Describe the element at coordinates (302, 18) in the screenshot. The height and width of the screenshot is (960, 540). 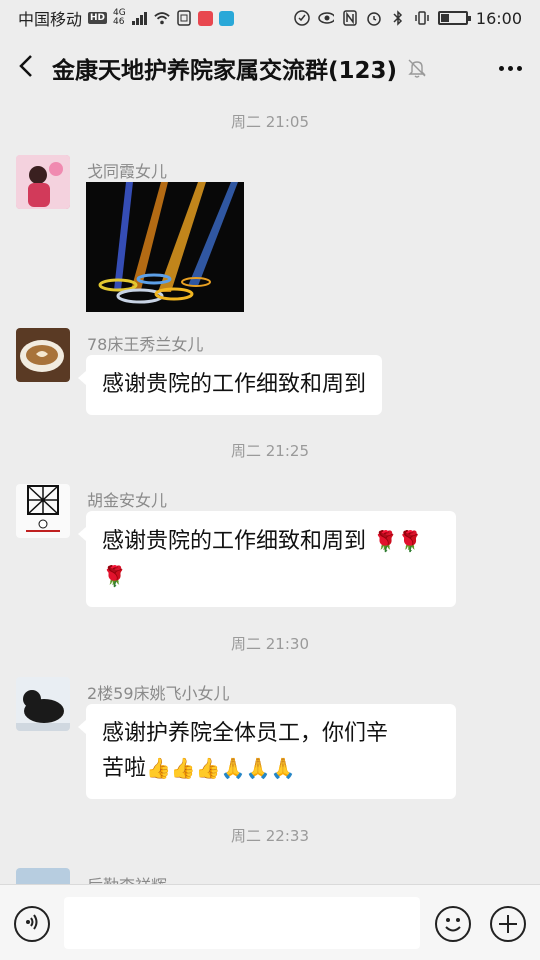
I see `data-saver-icon` at that location.